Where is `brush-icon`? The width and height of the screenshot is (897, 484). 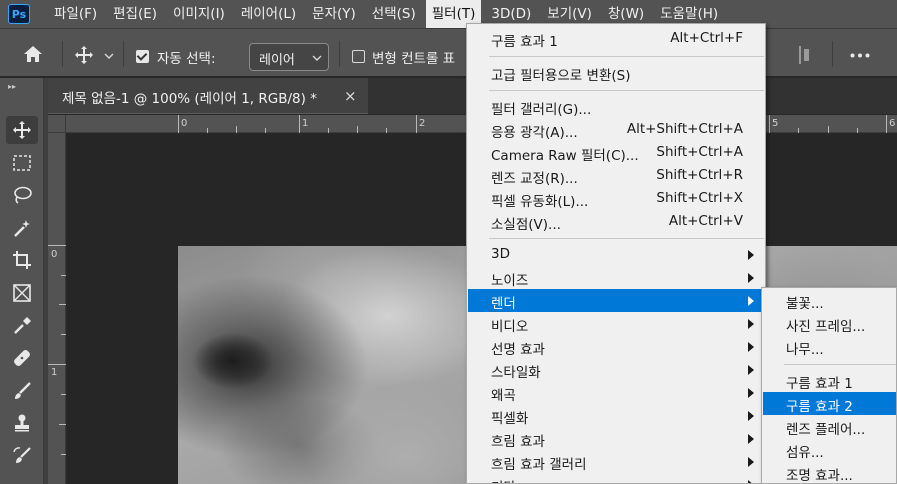
brush-icon is located at coordinates (23, 390).